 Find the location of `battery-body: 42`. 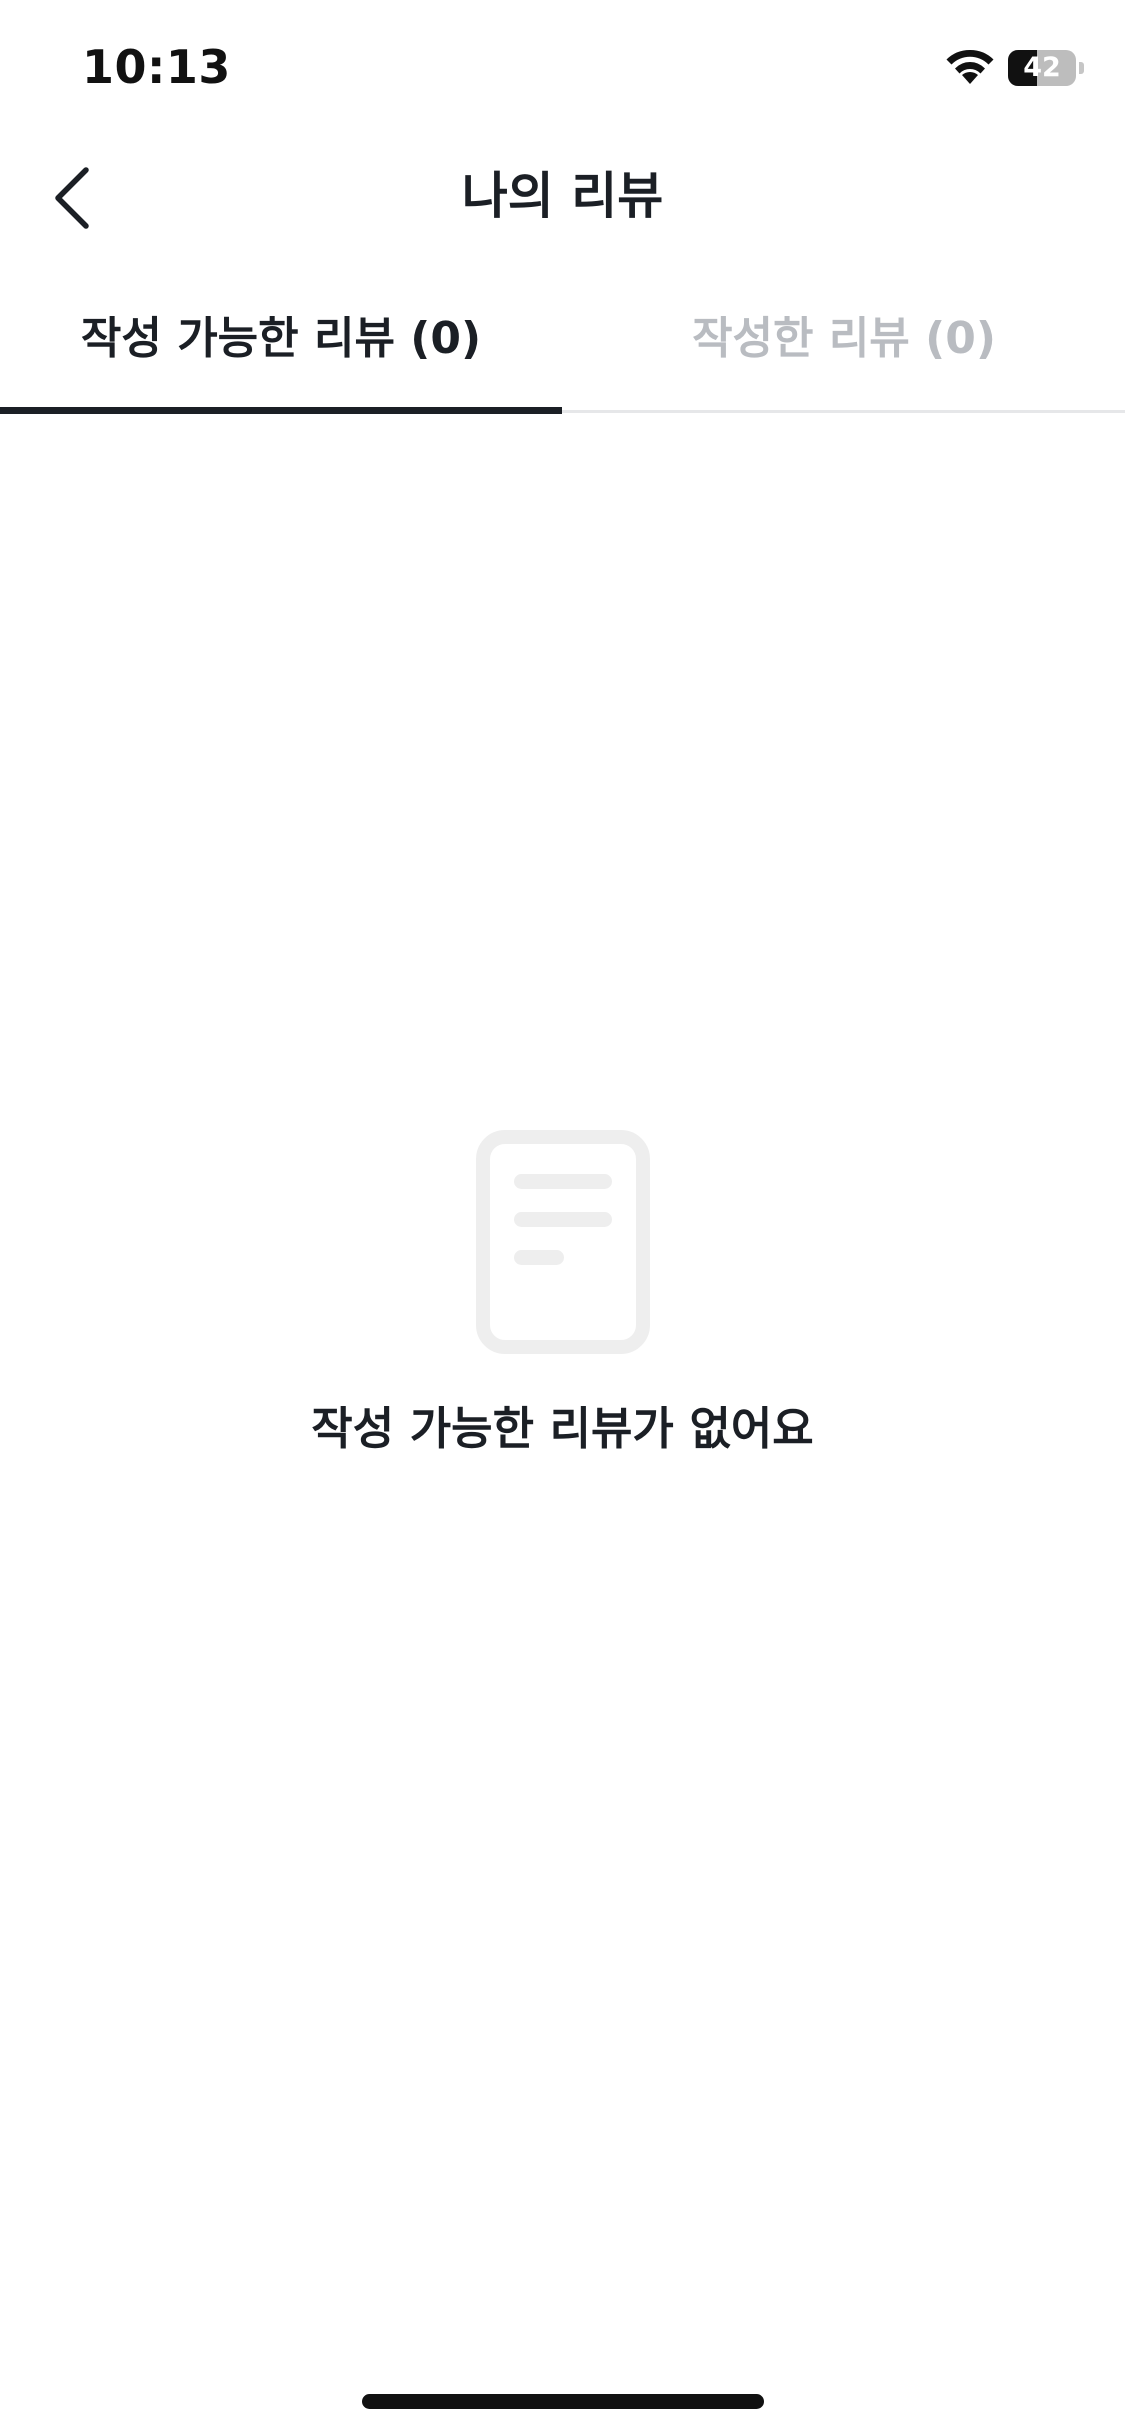

battery-body: 42 is located at coordinates (1042, 68).